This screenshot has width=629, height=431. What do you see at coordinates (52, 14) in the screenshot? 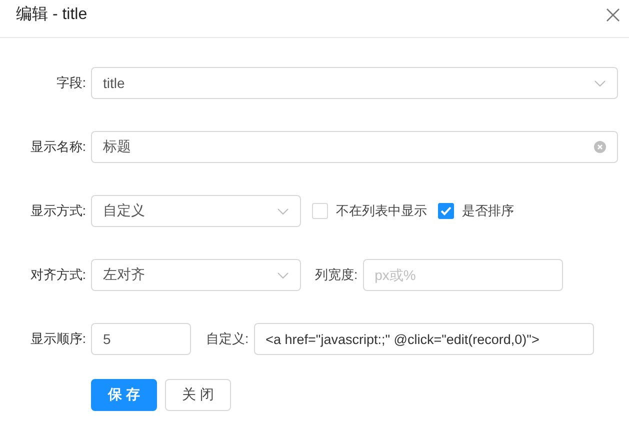
I see `dialog-title: 编辑 - title` at bounding box center [52, 14].